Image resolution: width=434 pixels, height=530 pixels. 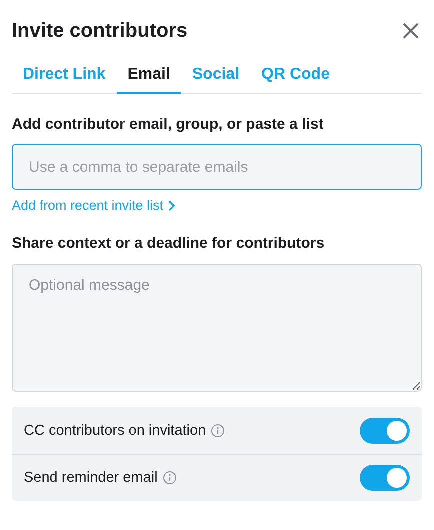 What do you see at coordinates (91, 478) in the screenshot?
I see `option-label: Send reminder email` at bounding box center [91, 478].